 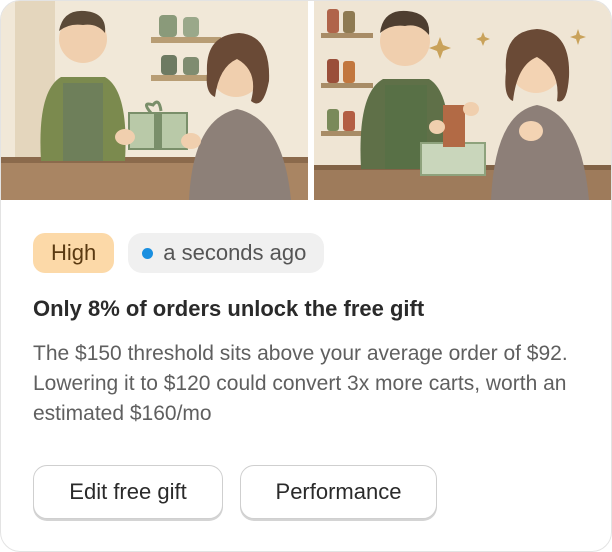 I want to click on edit-free-gift-button: Edit free gift, so click(x=128, y=492).